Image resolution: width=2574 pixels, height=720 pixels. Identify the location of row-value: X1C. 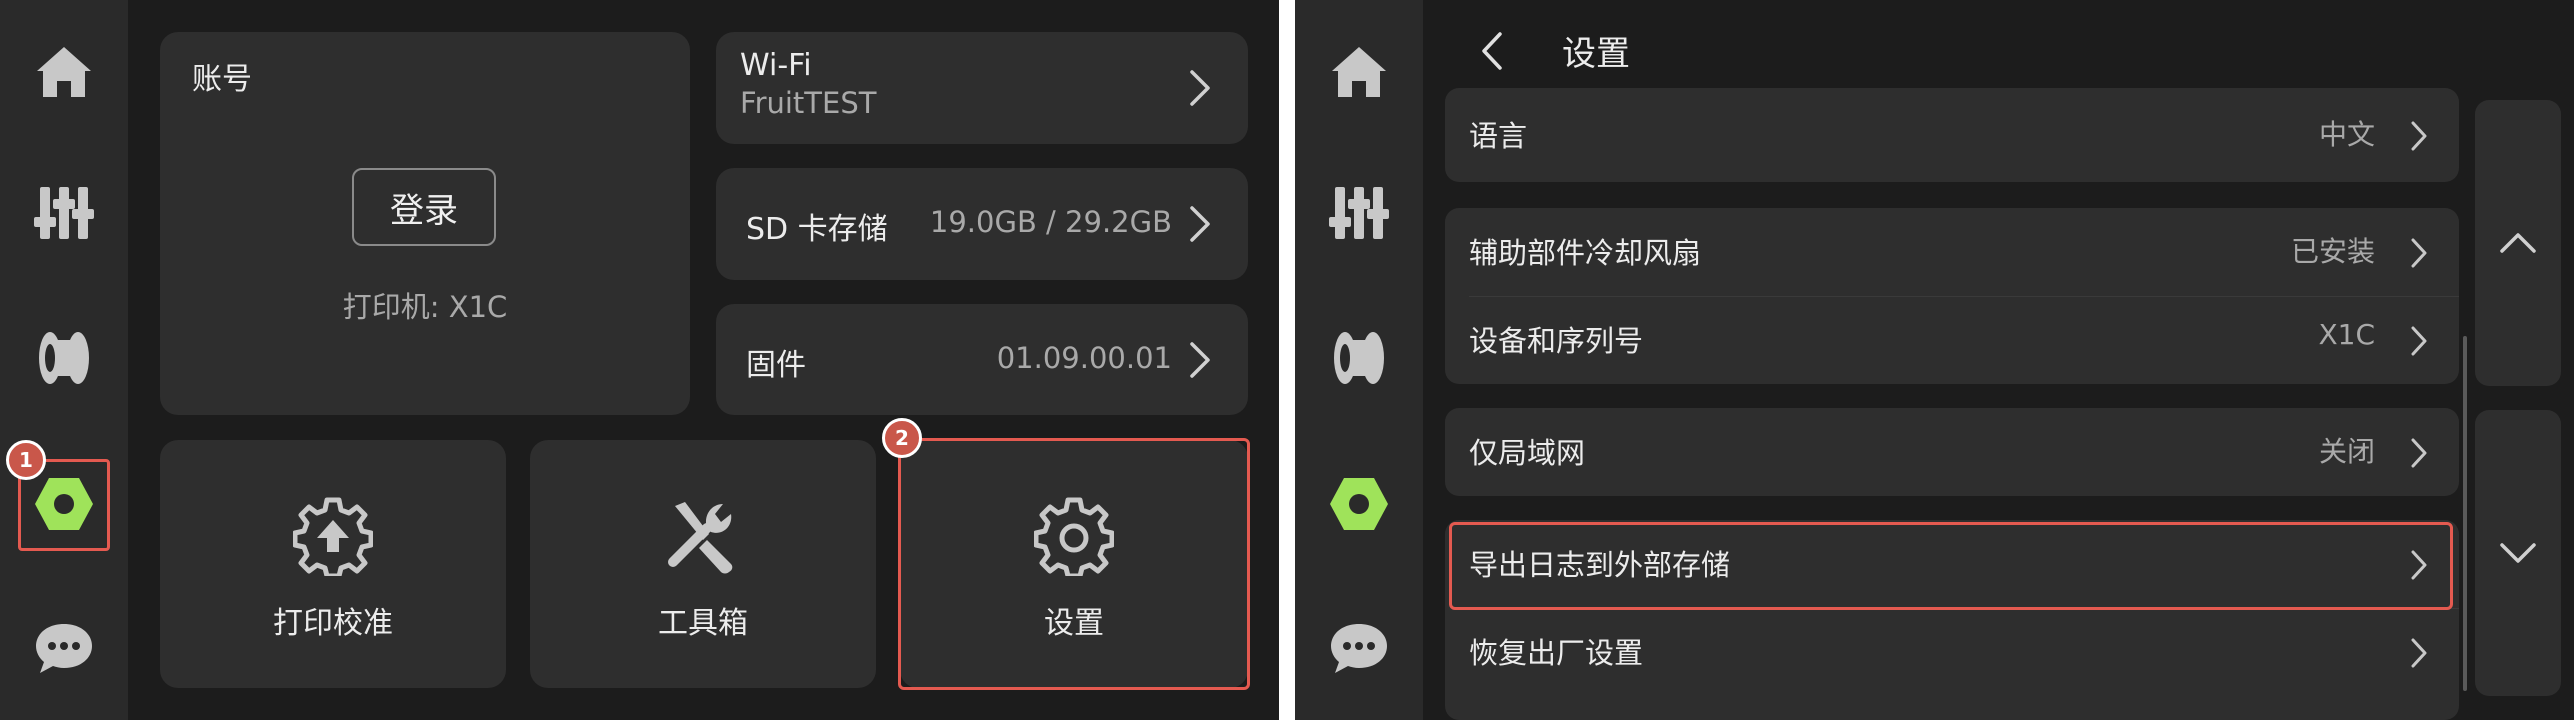
(2346, 334).